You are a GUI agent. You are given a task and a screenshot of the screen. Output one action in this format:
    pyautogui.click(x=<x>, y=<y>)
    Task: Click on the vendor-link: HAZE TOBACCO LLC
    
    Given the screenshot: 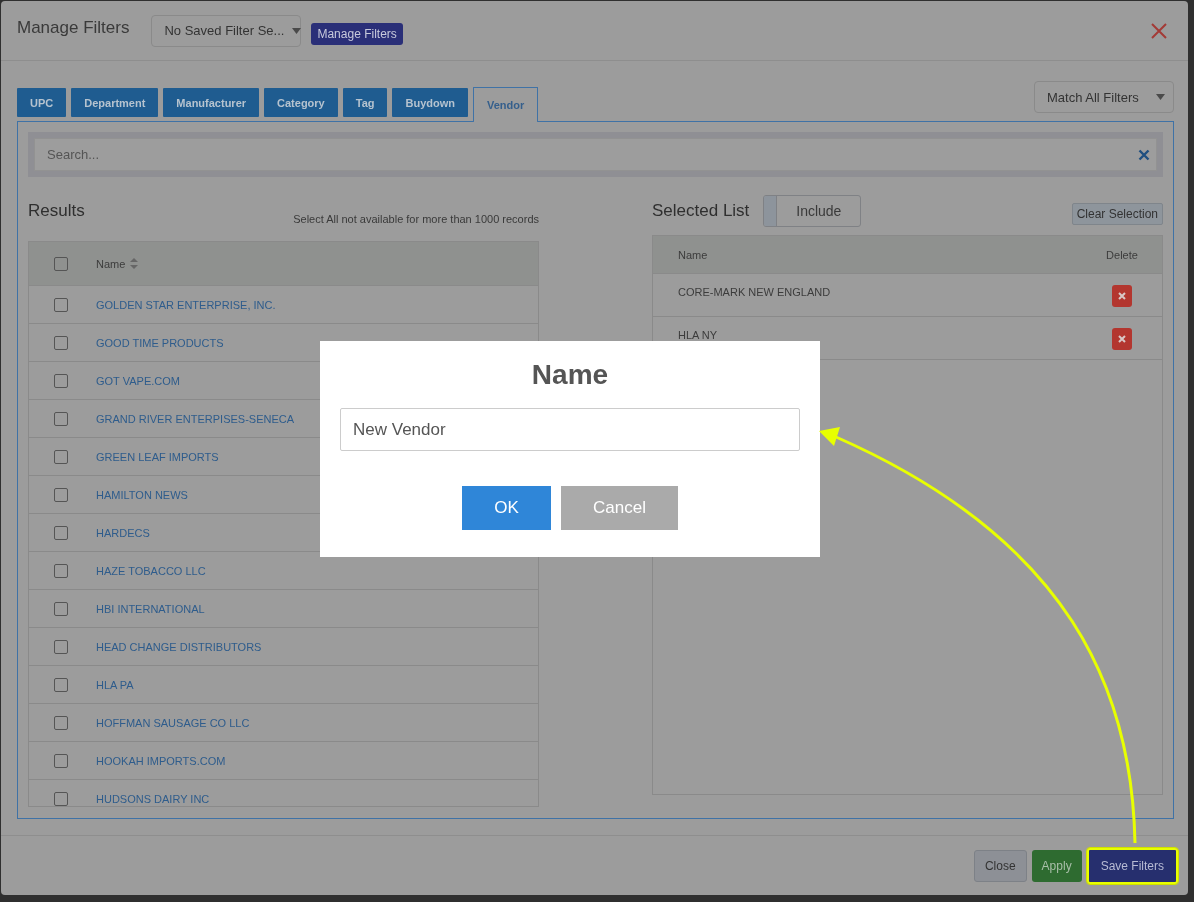 What is the action you would take?
    pyautogui.click(x=151, y=570)
    